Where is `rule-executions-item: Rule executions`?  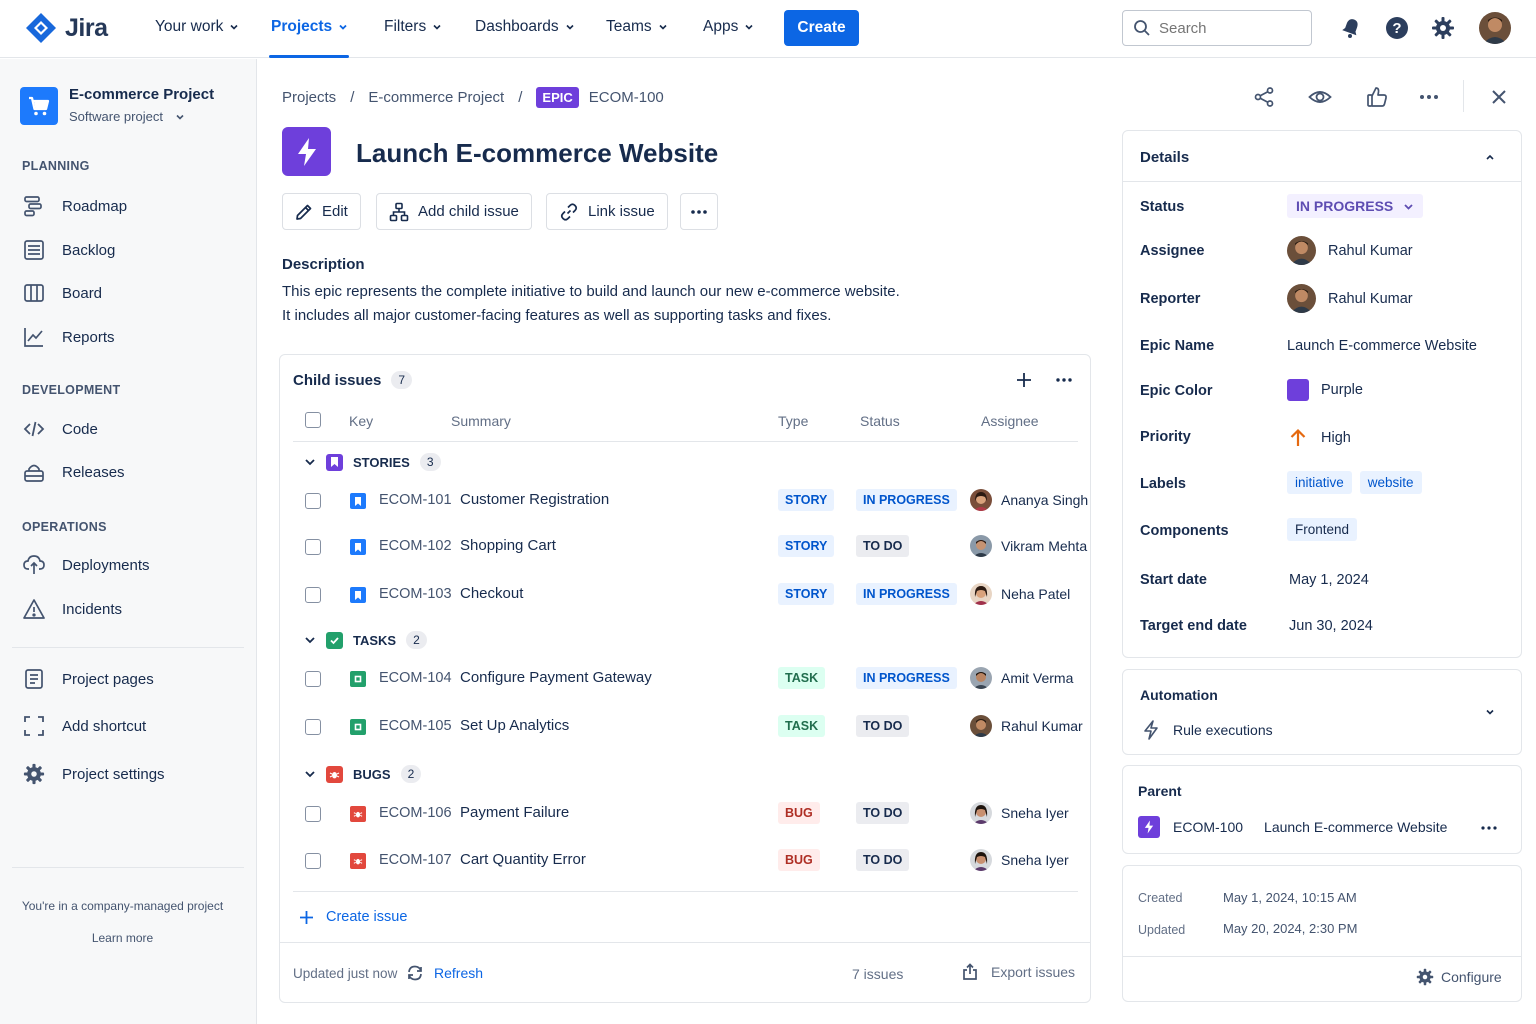 rule-executions-item: Rule executions is located at coordinates (1207, 730).